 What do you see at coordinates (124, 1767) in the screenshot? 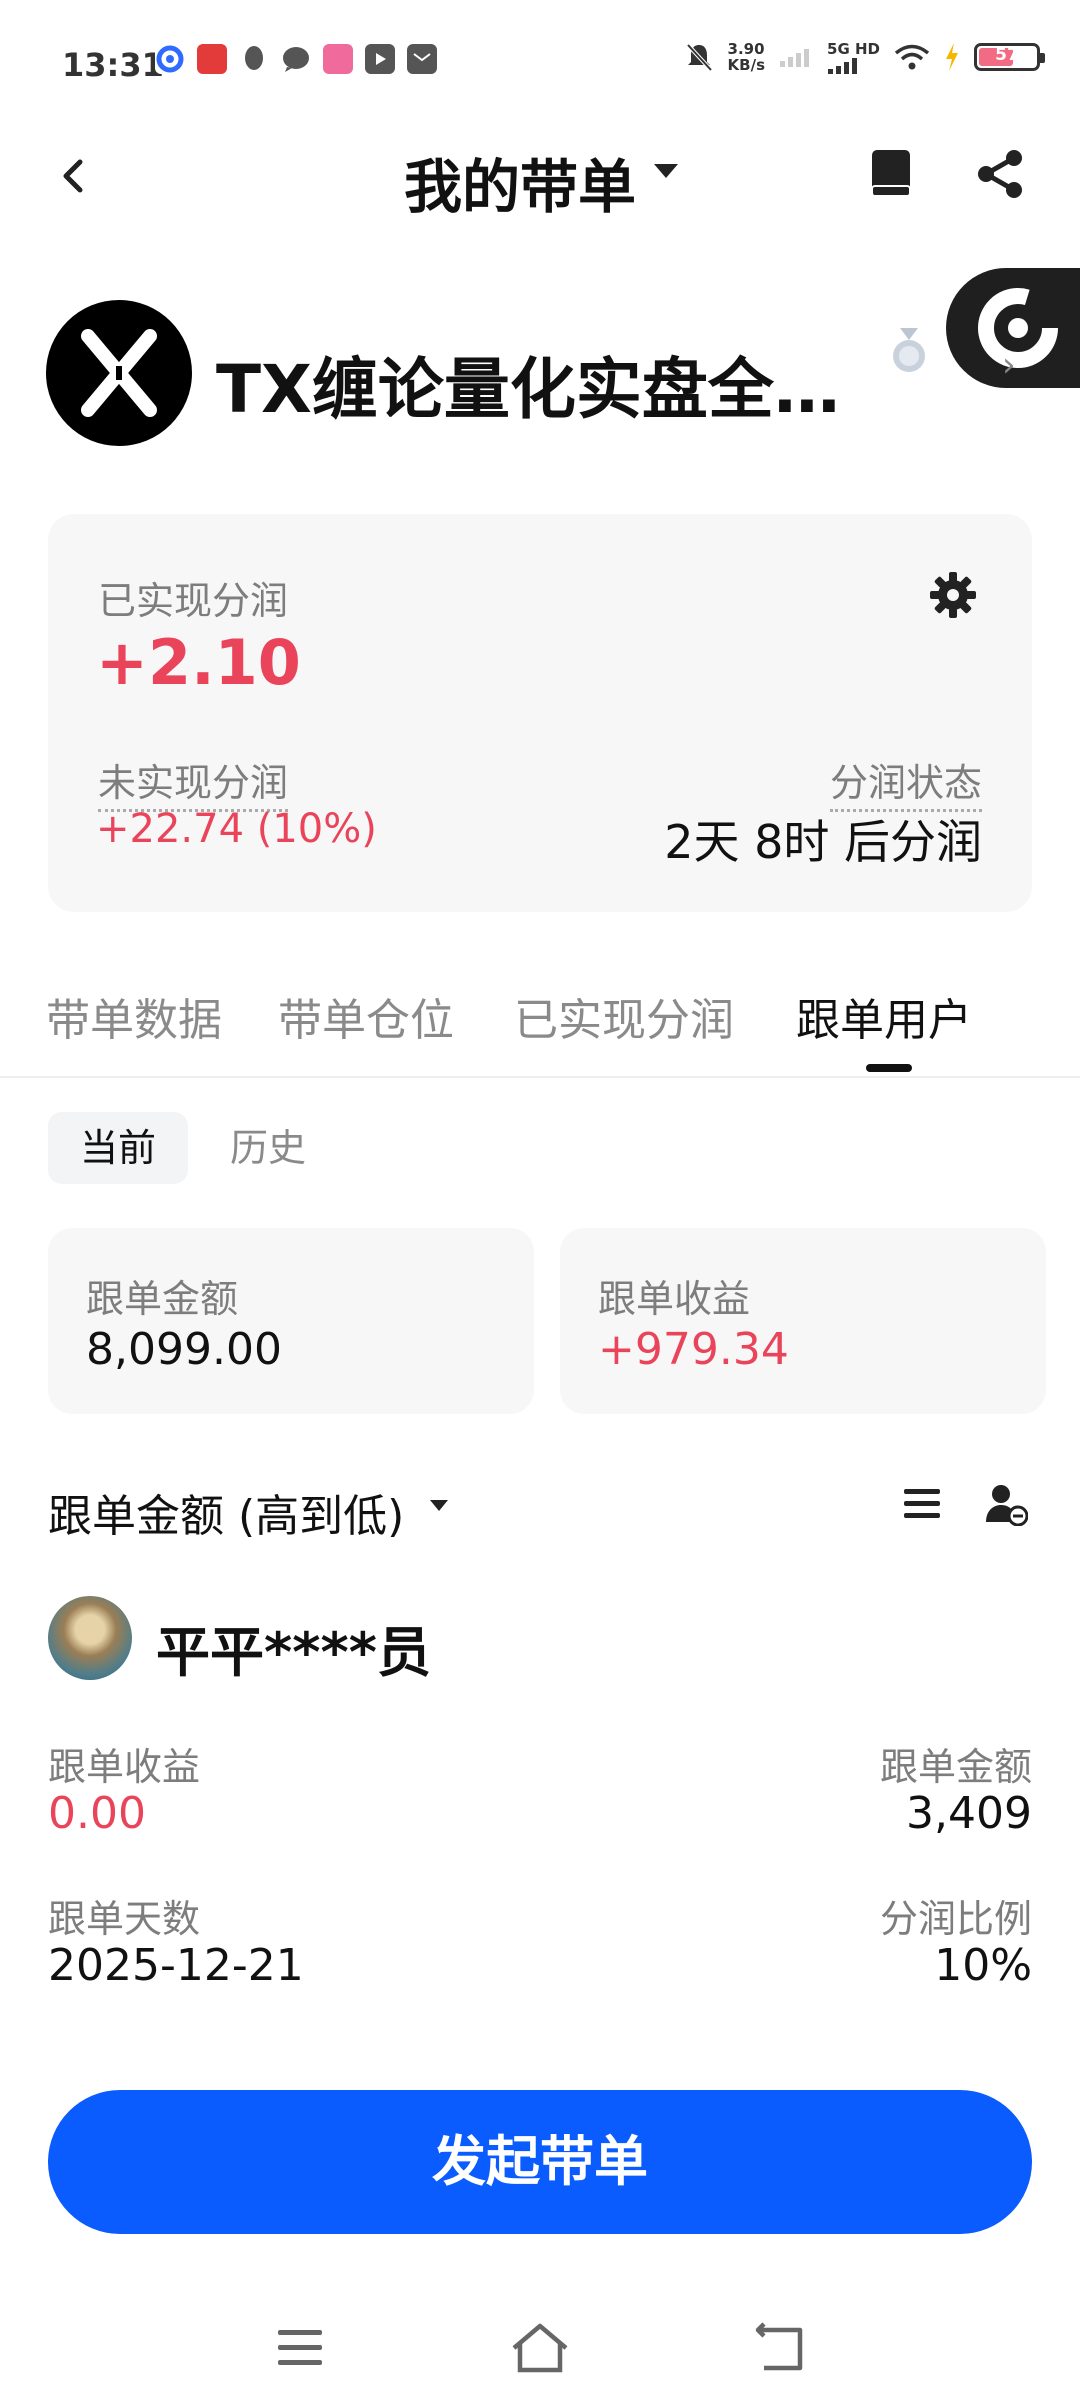
I see `follower-profit-label: 跟单收益` at bounding box center [124, 1767].